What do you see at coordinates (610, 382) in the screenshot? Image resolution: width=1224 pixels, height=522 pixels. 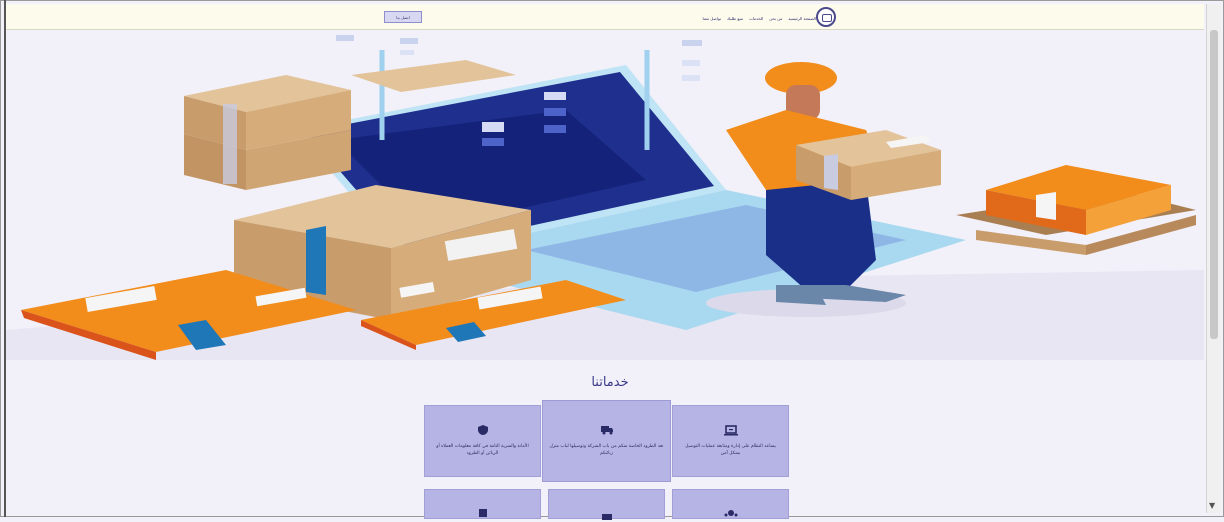 I see `services-section-title: خدماتنا` at bounding box center [610, 382].